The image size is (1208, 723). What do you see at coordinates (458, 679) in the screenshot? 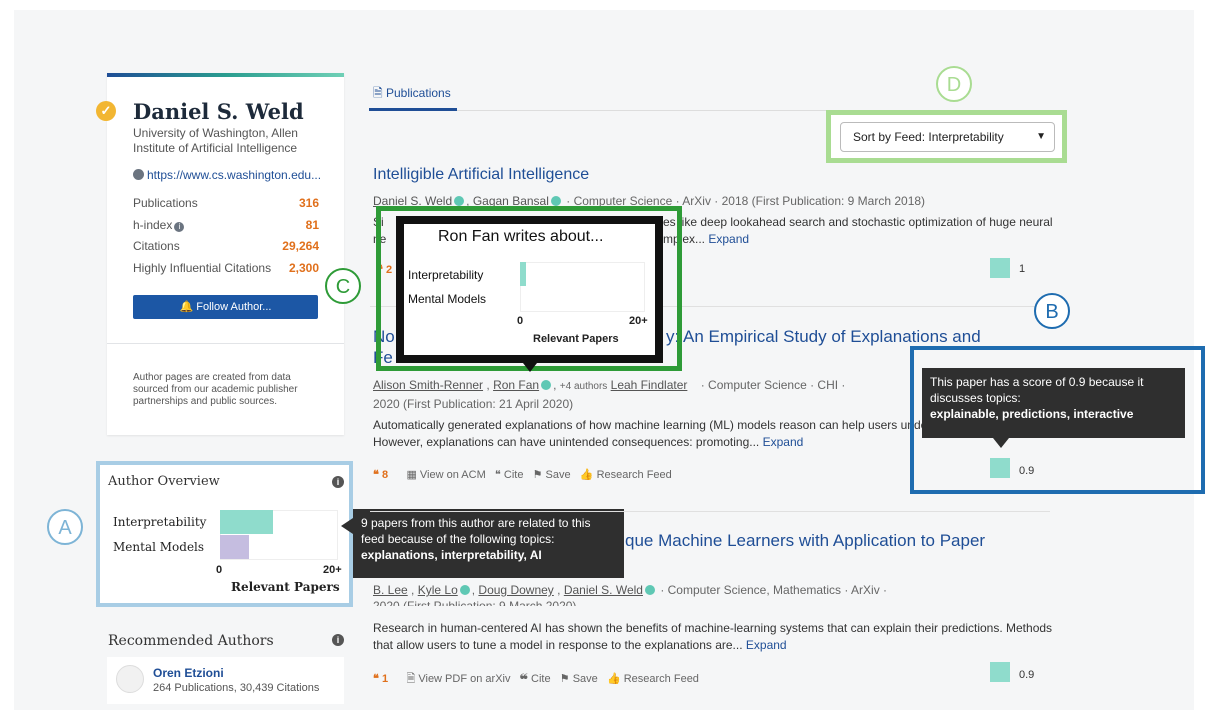
I see `view-pdf-link: 🗎 View PDF on arXiv` at bounding box center [458, 679].